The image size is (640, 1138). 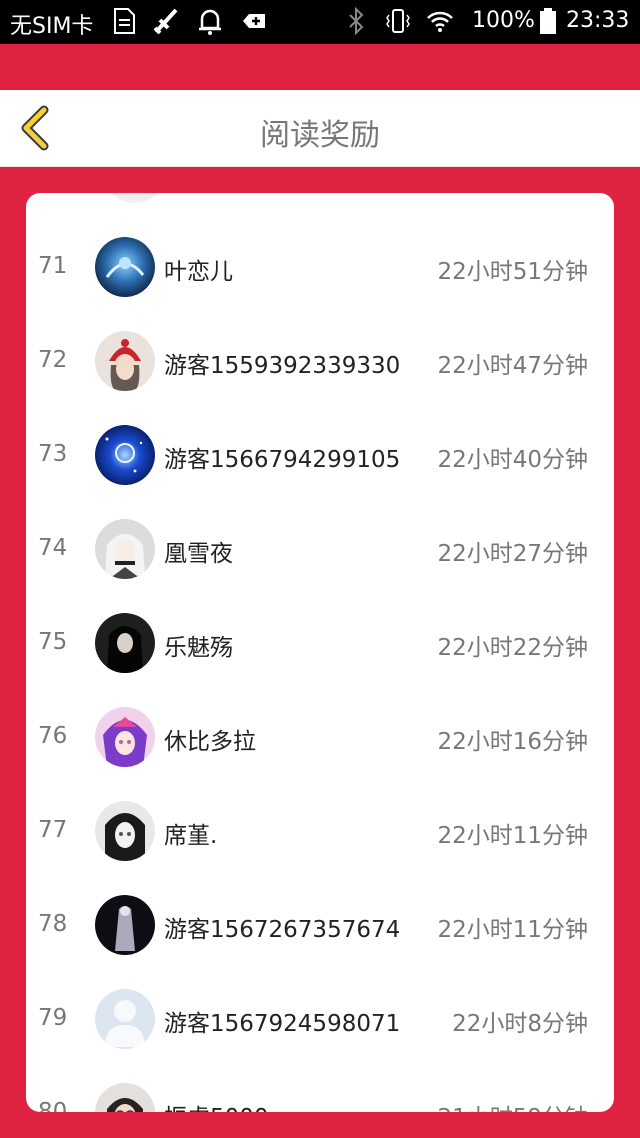 I want to click on reading-time: 22小时40分钟, so click(x=512, y=460).